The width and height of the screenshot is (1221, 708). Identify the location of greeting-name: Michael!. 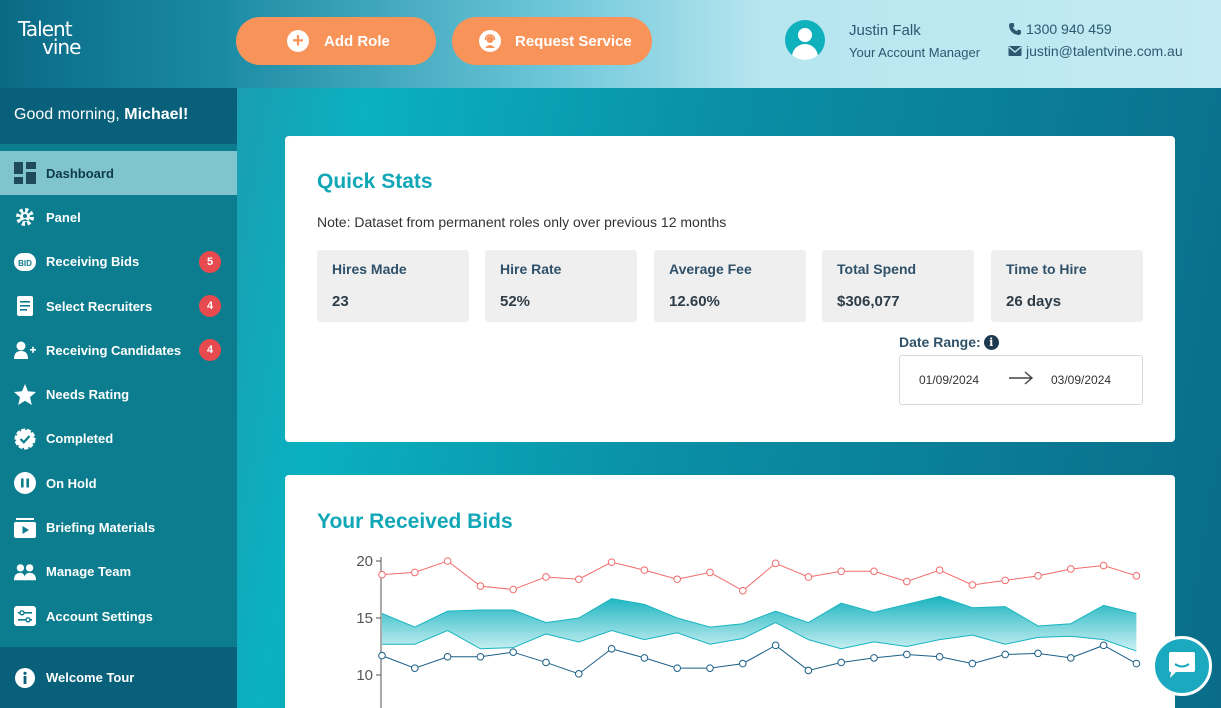
(156, 114).